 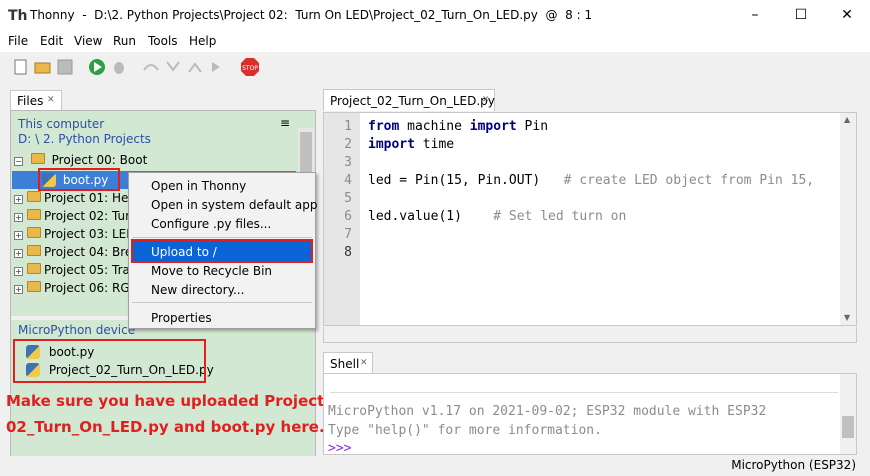 What do you see at coordinates (348, 216) in the screenshot?
I see `line-number: 6` at bounding box center [348, 216].